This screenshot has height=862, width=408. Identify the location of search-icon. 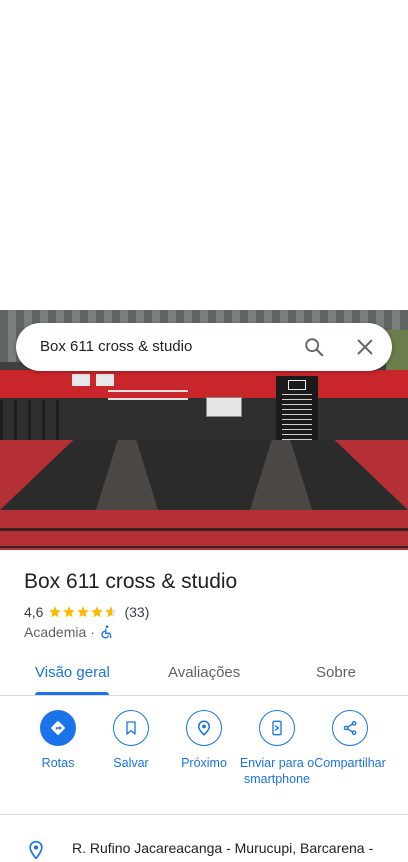
(314, 347).